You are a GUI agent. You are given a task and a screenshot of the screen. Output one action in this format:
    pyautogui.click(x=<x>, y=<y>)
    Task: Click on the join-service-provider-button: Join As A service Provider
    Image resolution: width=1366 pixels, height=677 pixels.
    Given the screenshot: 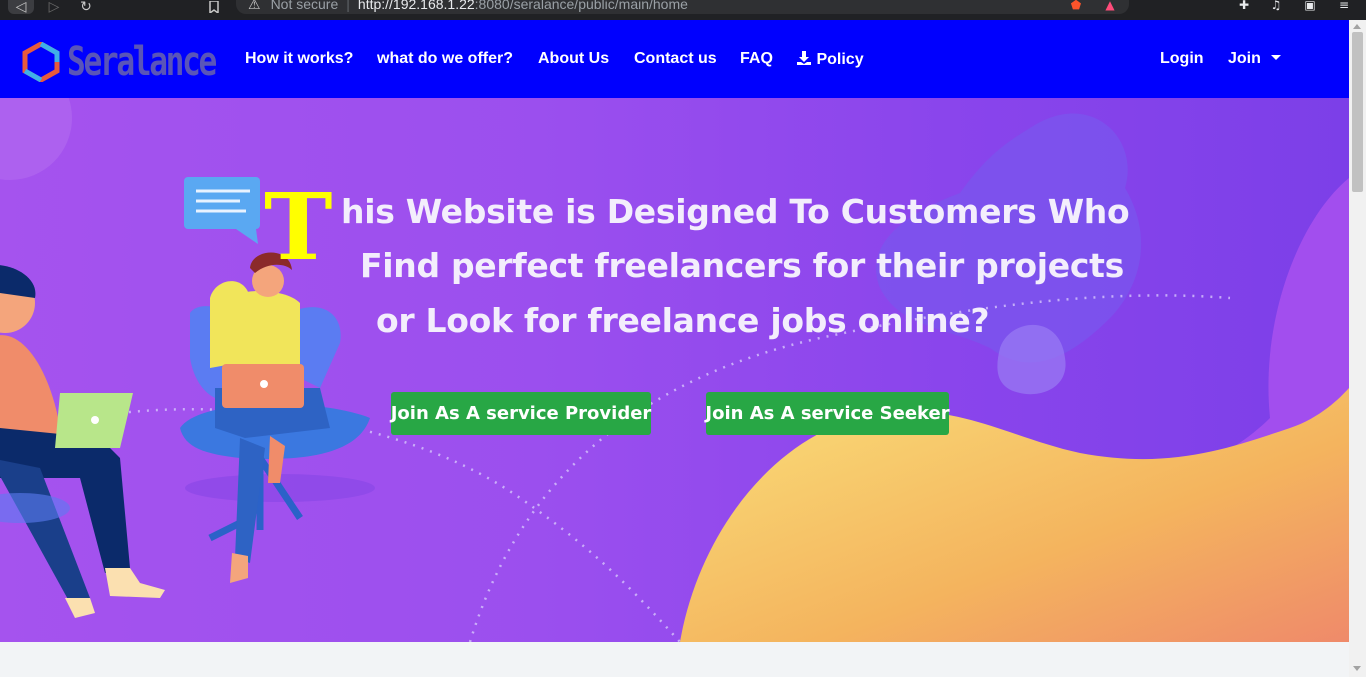 What is the action you would take?
    pyautogui.click(x=521, y=413)
    